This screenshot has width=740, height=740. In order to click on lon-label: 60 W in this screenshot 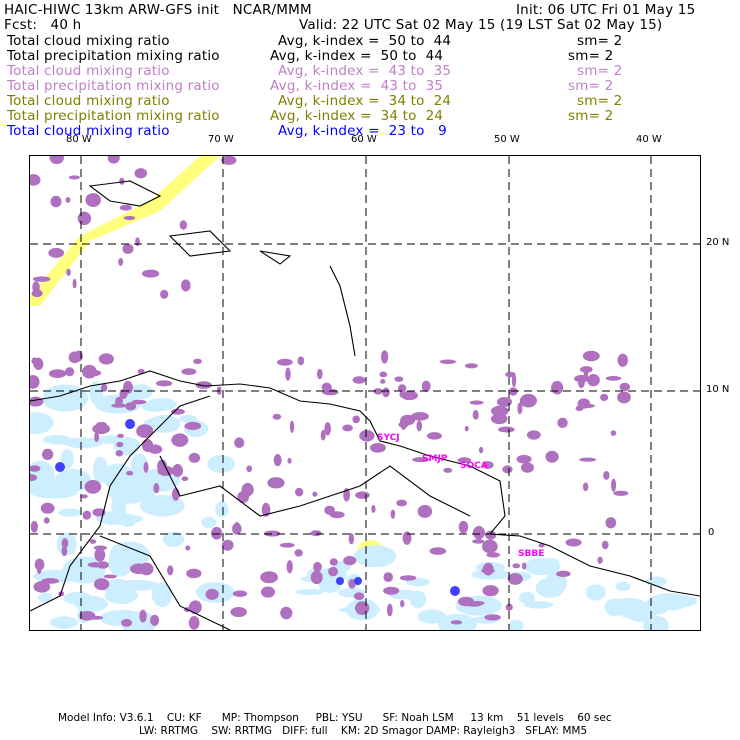, I will do `click(364, 139)`.